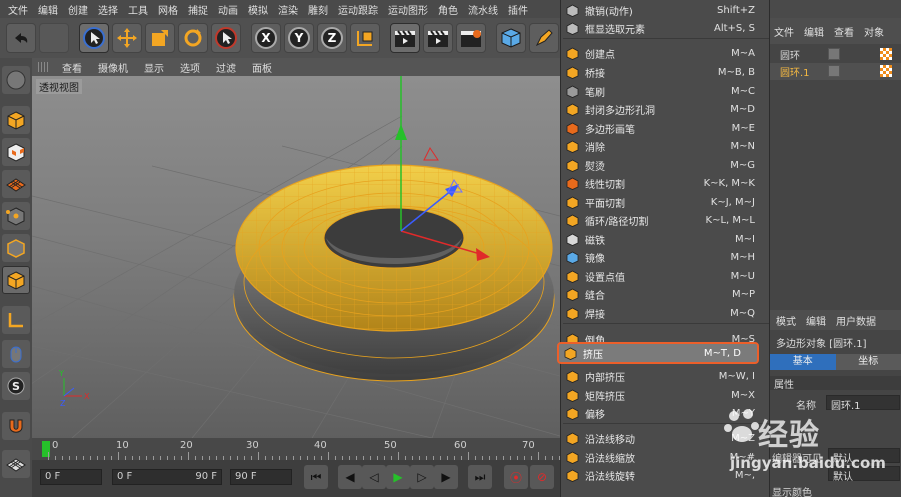 This screenshot has height=497, width=901. I want to click on context-menu-item: 焊接 M~Q, so click(666, 313).